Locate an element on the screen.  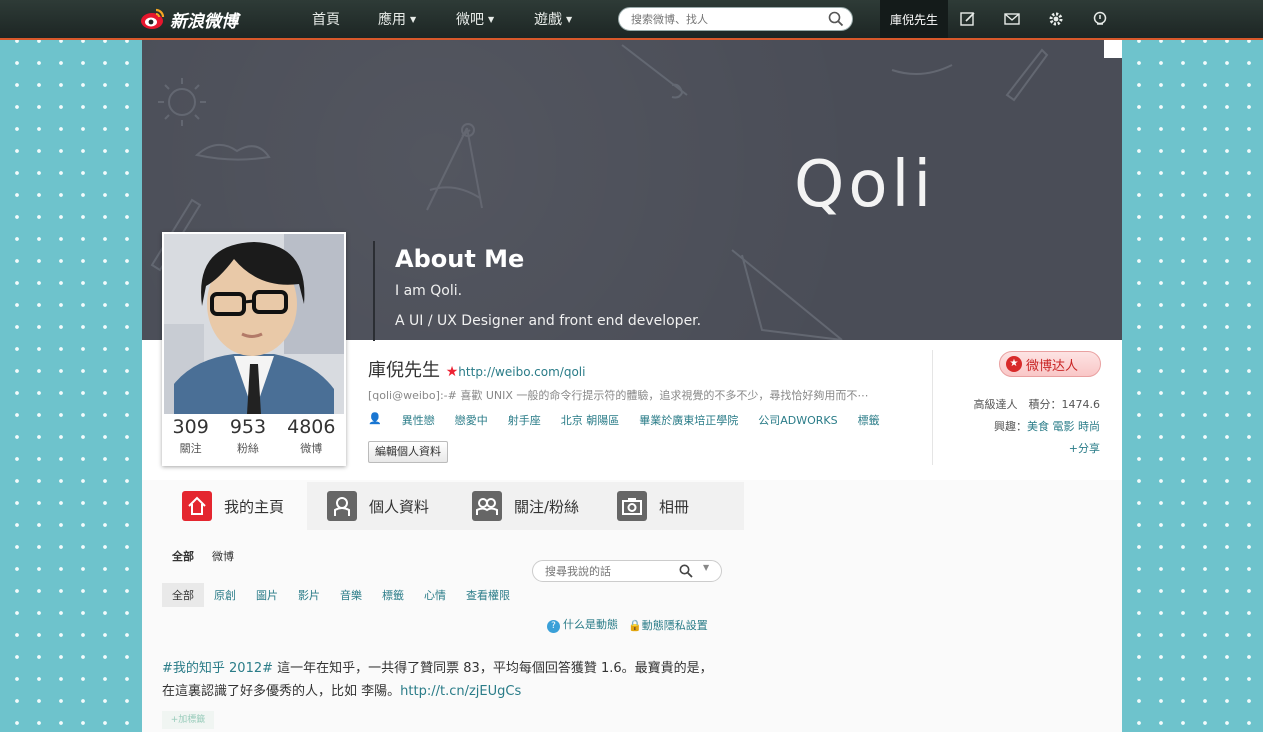
filter-tags: 標籤 is located at coordinates (393, 595).